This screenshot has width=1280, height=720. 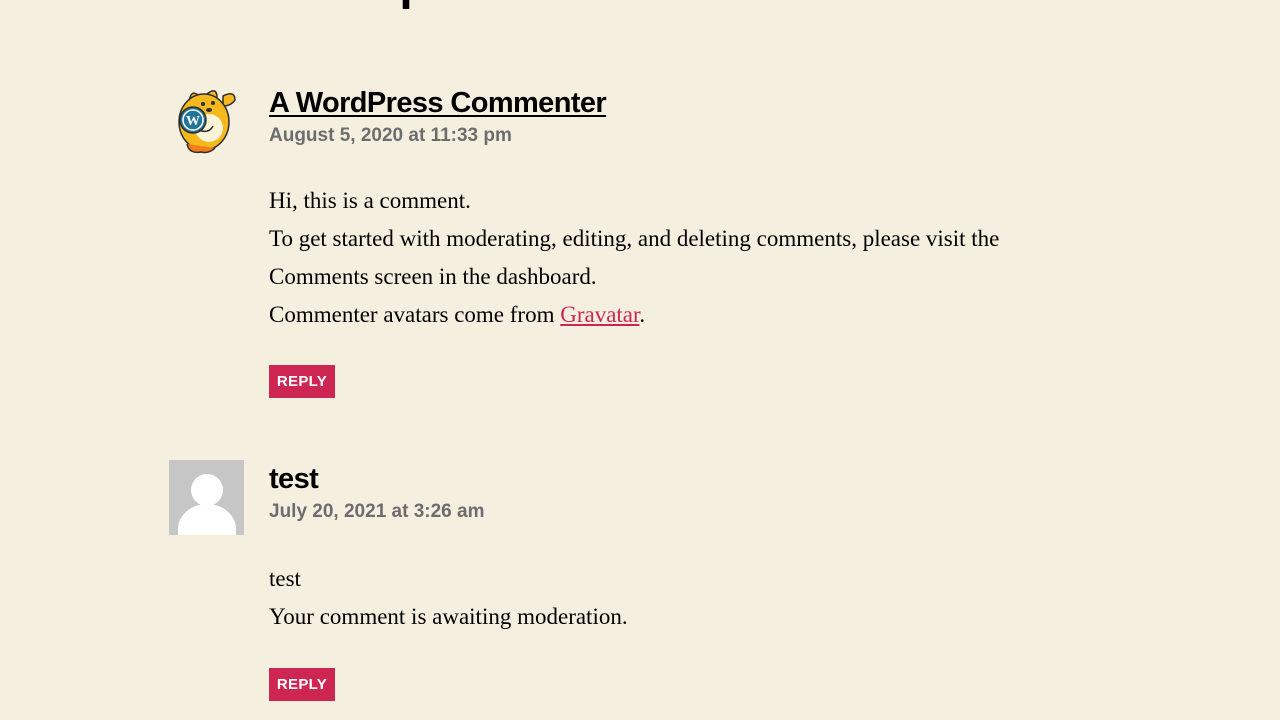 What do you see at coordinates (206, 121) in the screenshot?
I see `wapuu-icon: W` at bounding box center [206, 121].